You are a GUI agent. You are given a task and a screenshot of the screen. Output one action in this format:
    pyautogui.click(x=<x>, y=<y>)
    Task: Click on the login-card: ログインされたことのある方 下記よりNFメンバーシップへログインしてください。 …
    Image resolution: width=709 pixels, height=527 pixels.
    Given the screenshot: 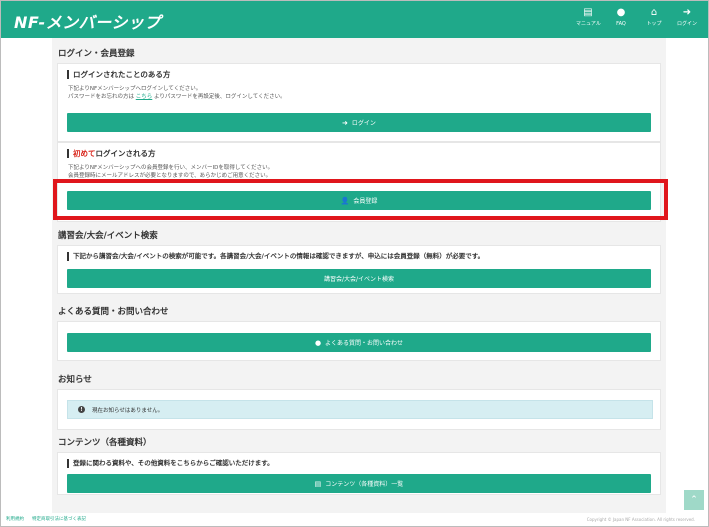 What is the action you would take?
    pyautogui.click(x=359, y=102)
    